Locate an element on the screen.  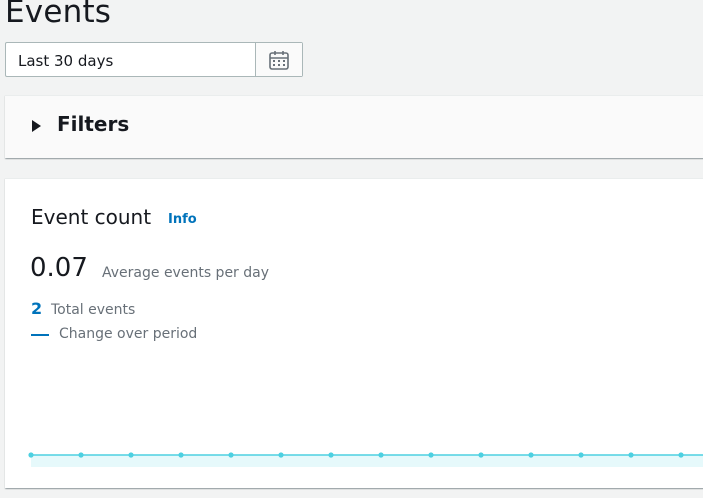
filters-panel: Filters is located at coordinates (354, 126).